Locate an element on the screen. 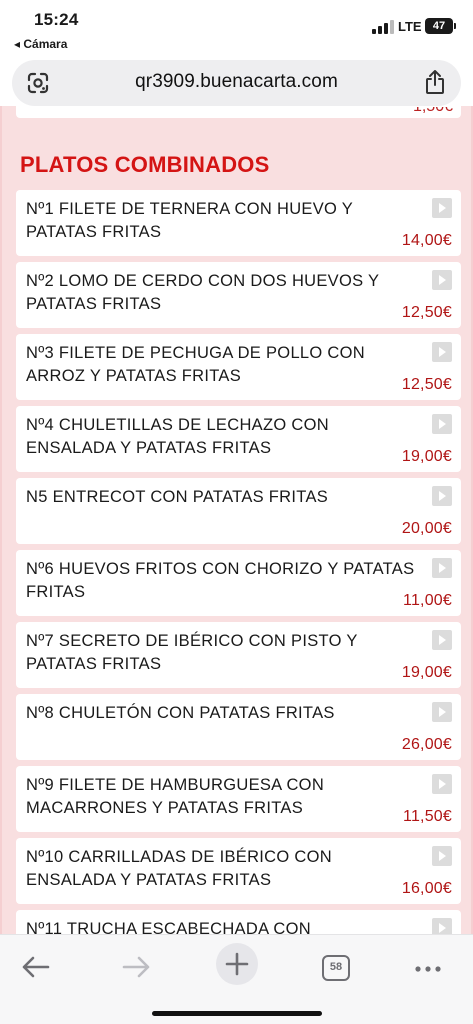  address-bar: qr3909.buenacarta.com is located at coordinates (236, 83).